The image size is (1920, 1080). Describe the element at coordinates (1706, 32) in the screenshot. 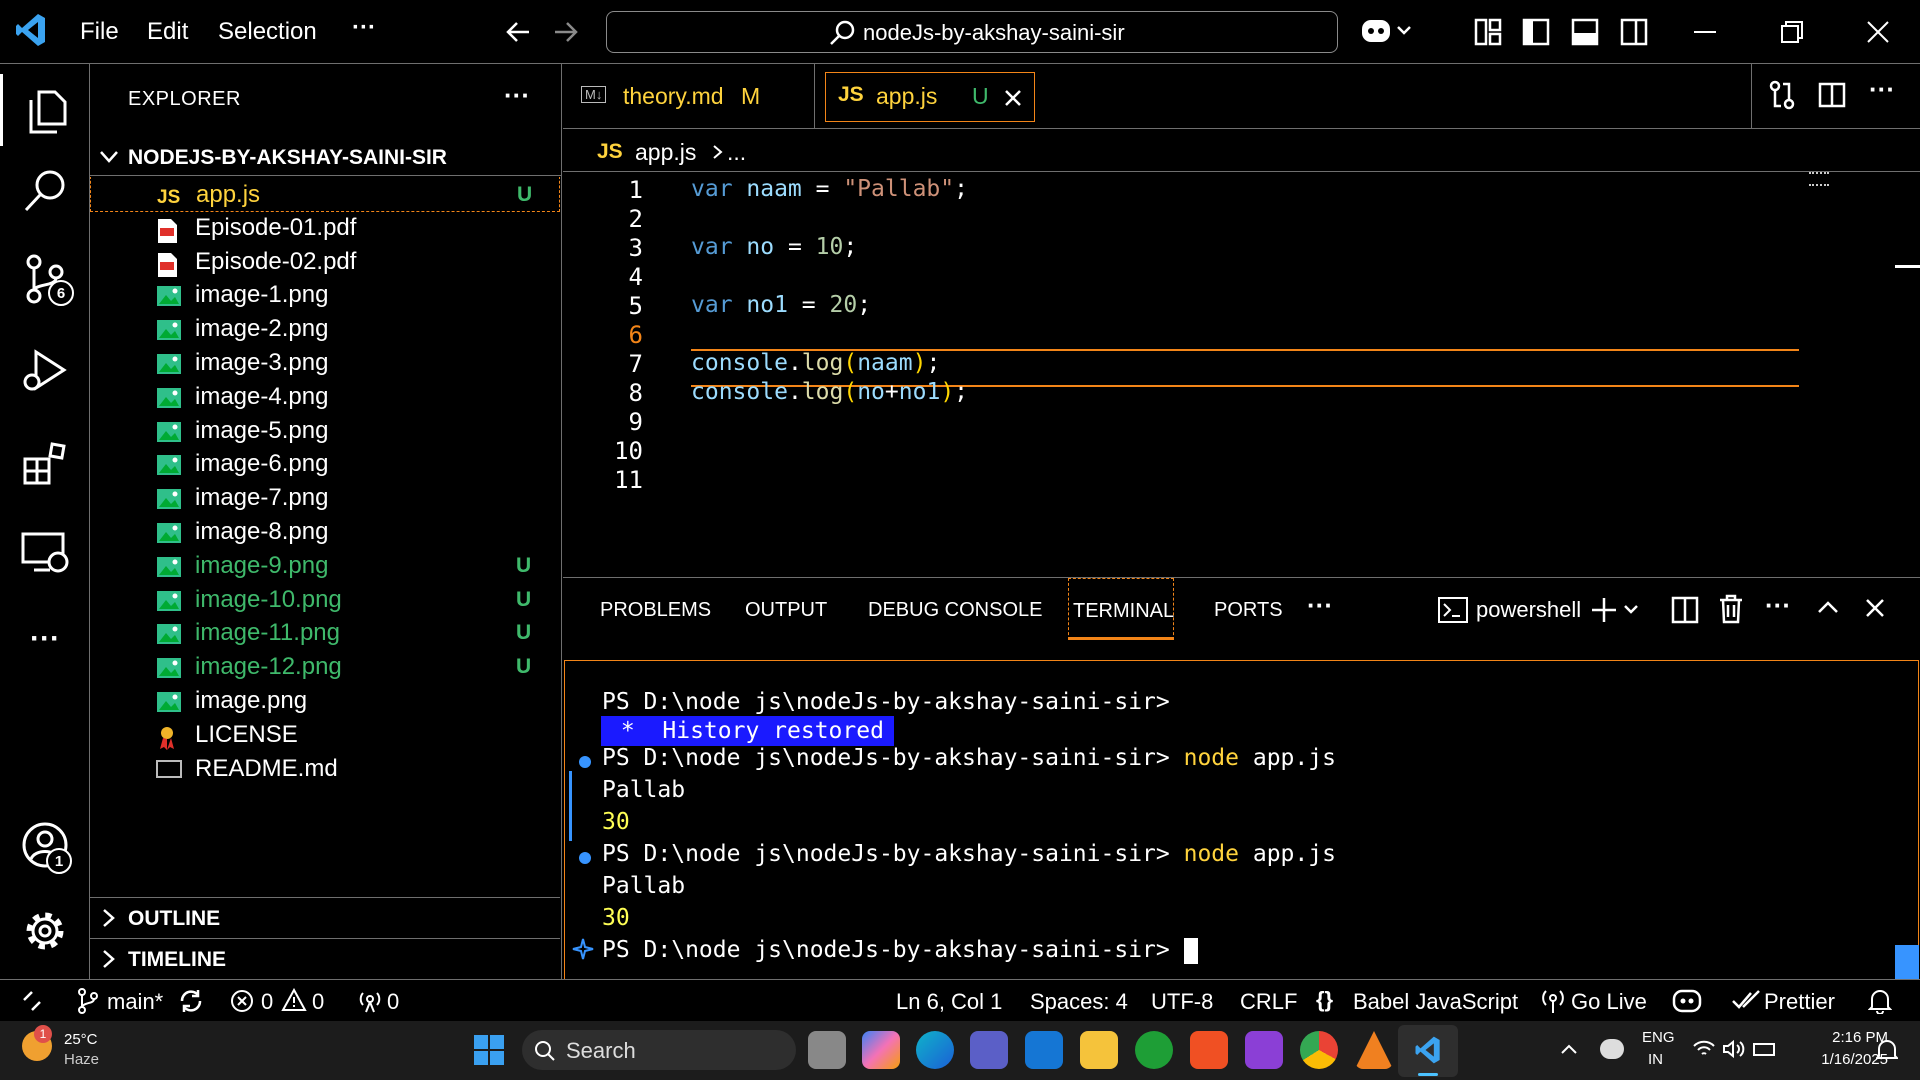

I see `minimize-icon` at that location.